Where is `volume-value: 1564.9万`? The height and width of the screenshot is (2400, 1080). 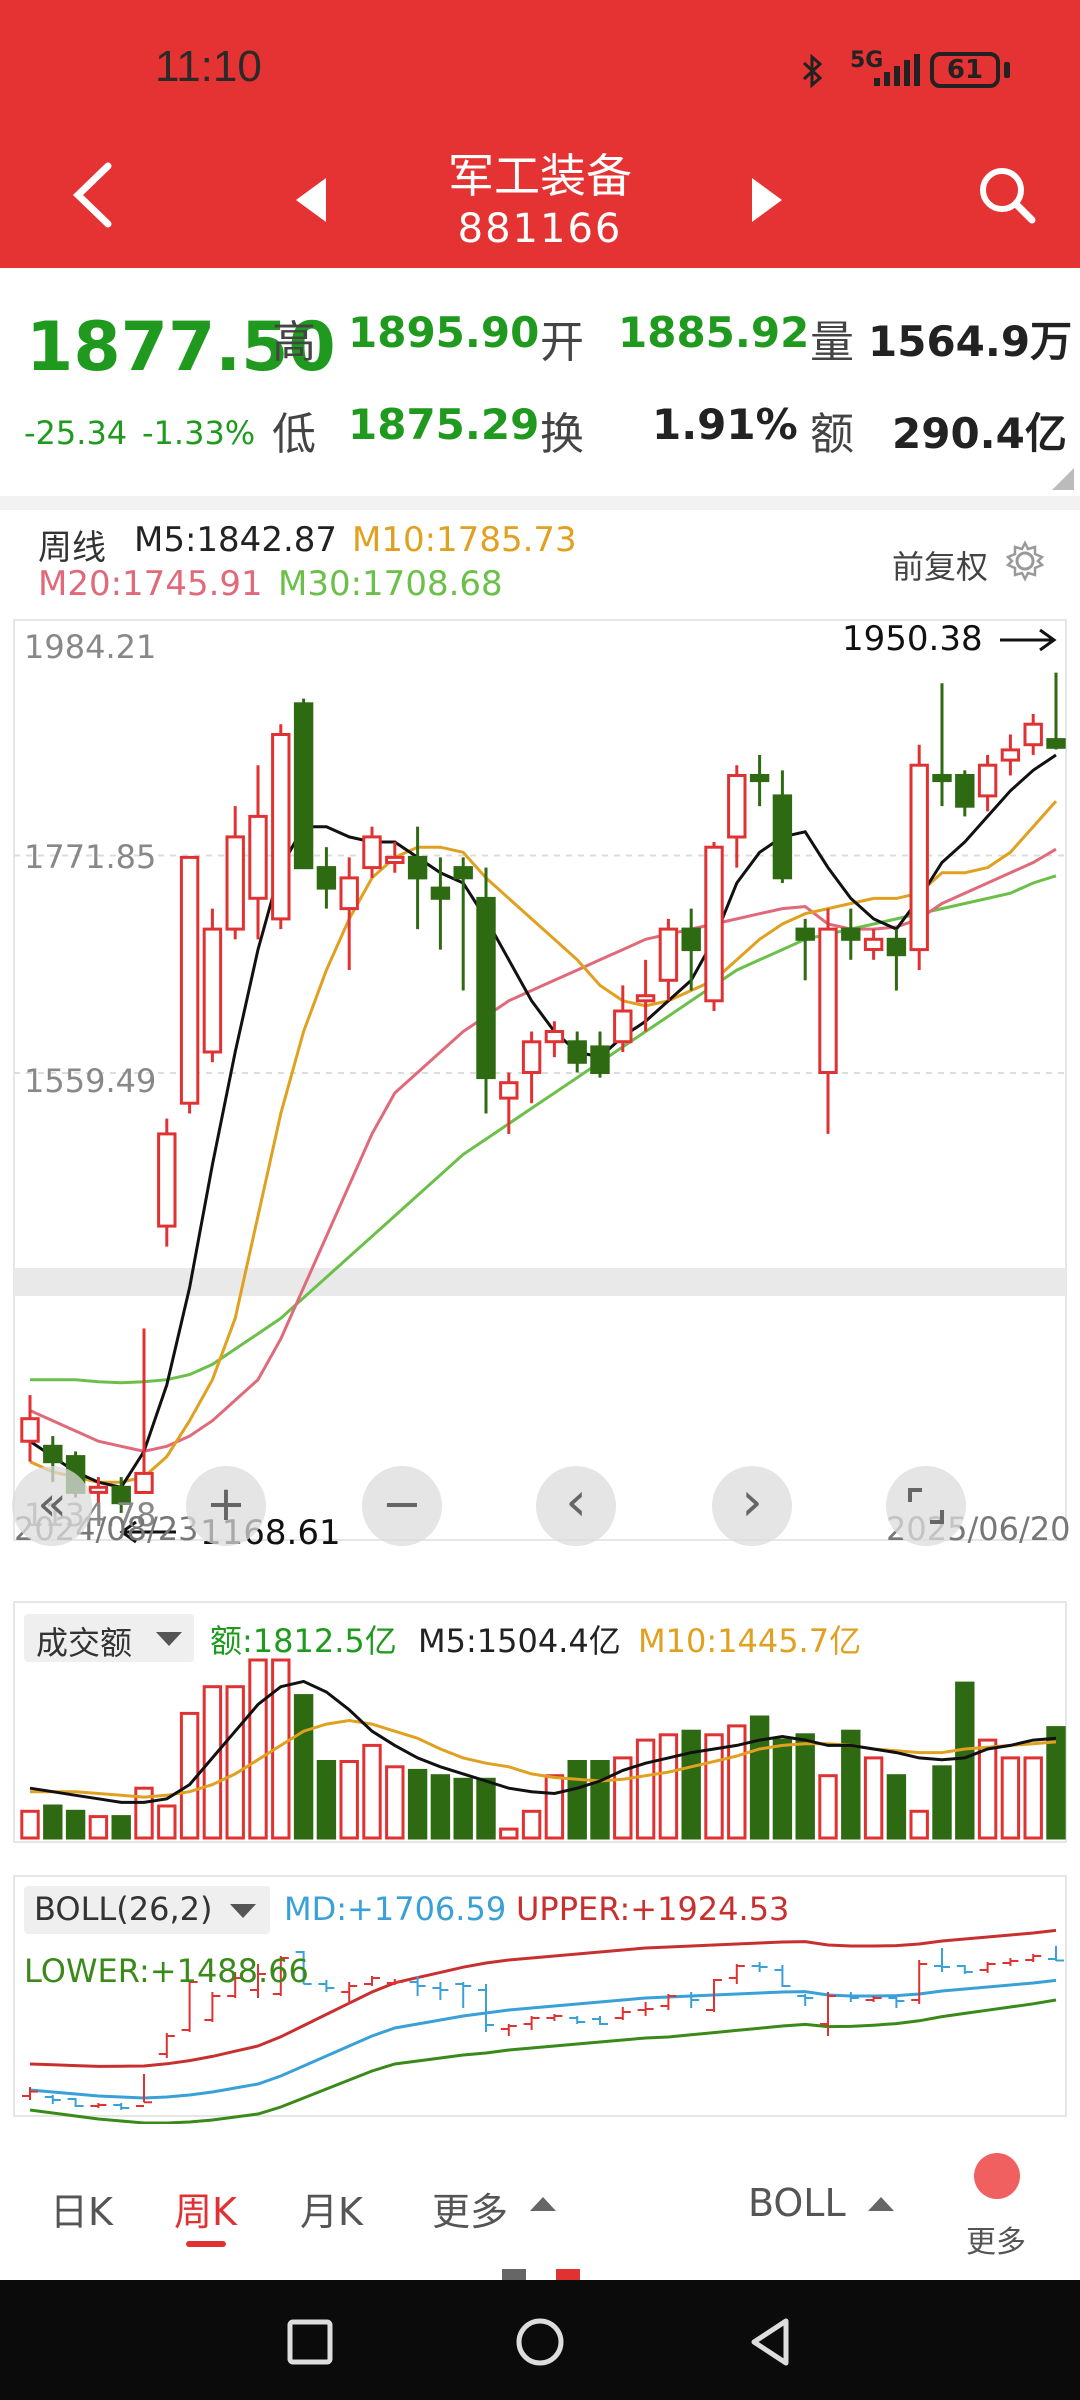 volume-value: 1564.9万 is located at coordinates (970, 341).